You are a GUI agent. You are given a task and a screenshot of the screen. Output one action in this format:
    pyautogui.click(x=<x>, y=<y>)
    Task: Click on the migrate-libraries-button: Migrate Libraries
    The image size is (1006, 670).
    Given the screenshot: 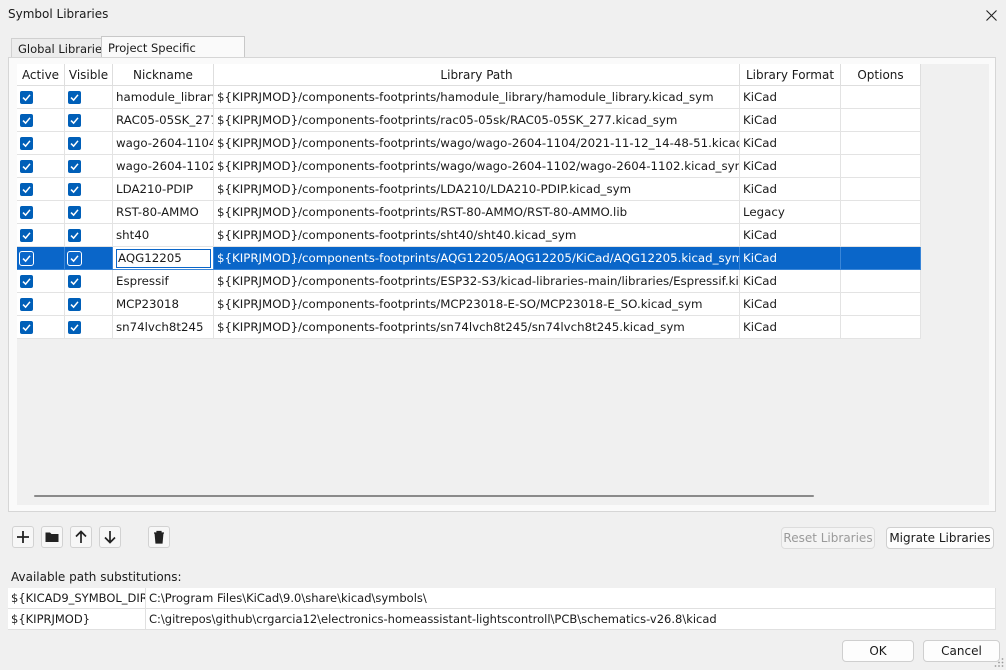 What is the action you would take?
    pyautogui.click(x=940, y=538)
    